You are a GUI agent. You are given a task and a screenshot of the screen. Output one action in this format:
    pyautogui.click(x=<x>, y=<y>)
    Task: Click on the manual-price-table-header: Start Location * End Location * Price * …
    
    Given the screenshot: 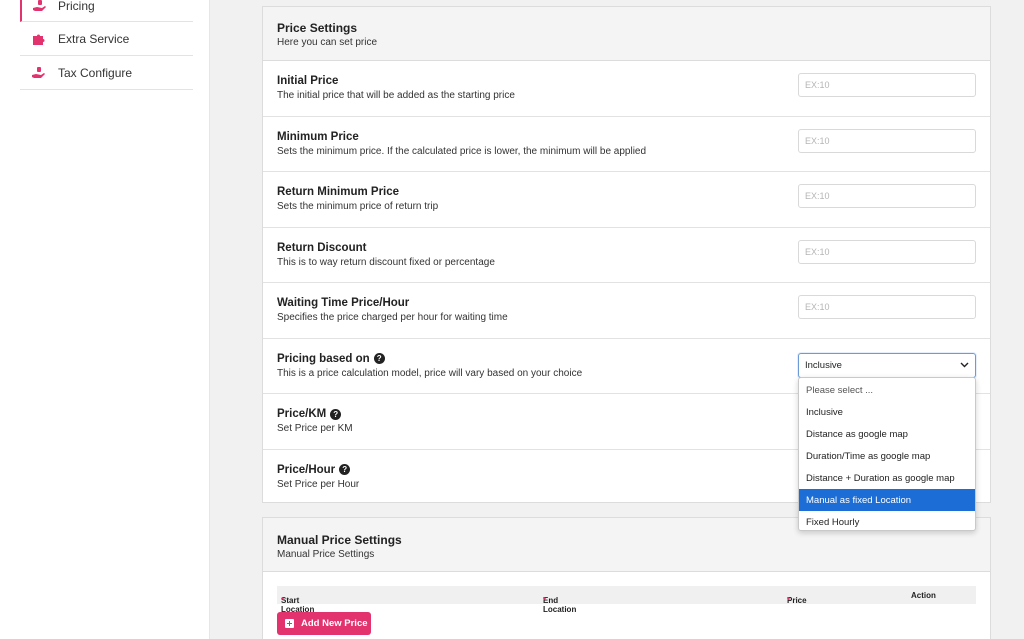 What is the action you would take?
    pyautogui.click(x=626, y=600)
    